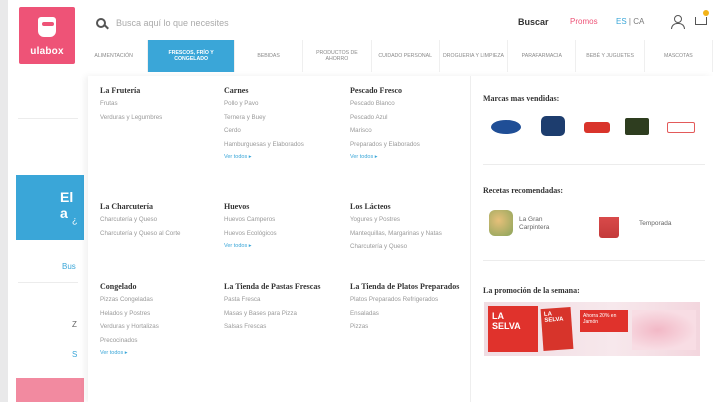 This screenshot has width=713, height=402. I want to click on promo-banner: LA SELVA LA SELVA Ahorra 20% en Jamón, so click(592, 329).